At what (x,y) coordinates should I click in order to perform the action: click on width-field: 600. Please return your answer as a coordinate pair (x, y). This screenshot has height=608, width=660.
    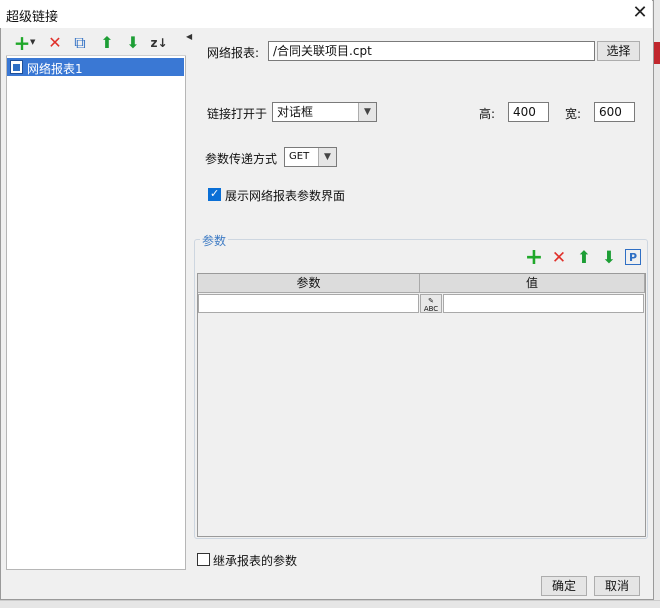
    Looking at the image, I should click on (614, 112).